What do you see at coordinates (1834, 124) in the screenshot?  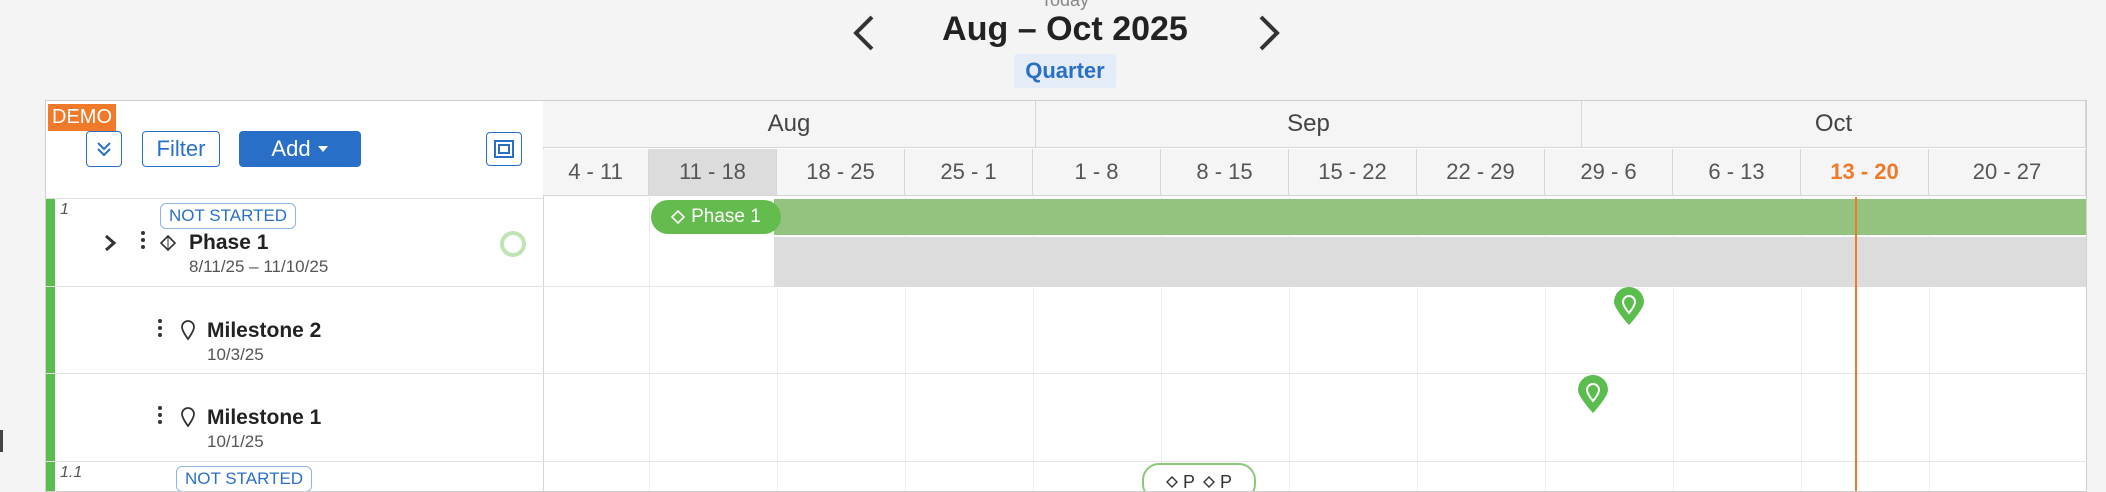 I see `month-header: Oct` at bounding box center [1834, 124].